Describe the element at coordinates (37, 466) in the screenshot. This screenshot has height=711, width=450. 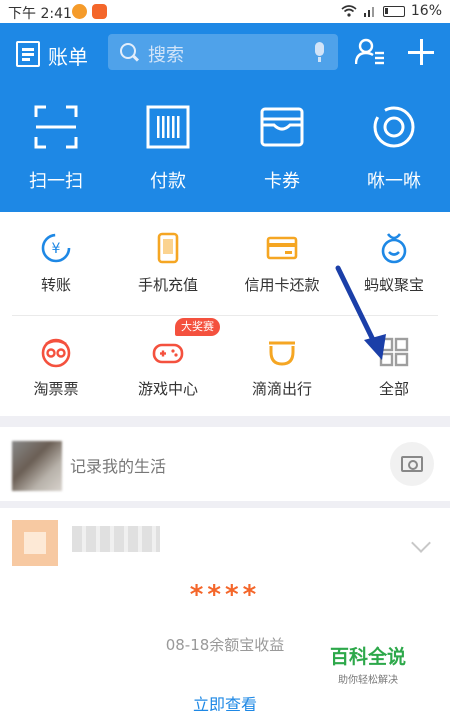
I see `avatar` at that location.